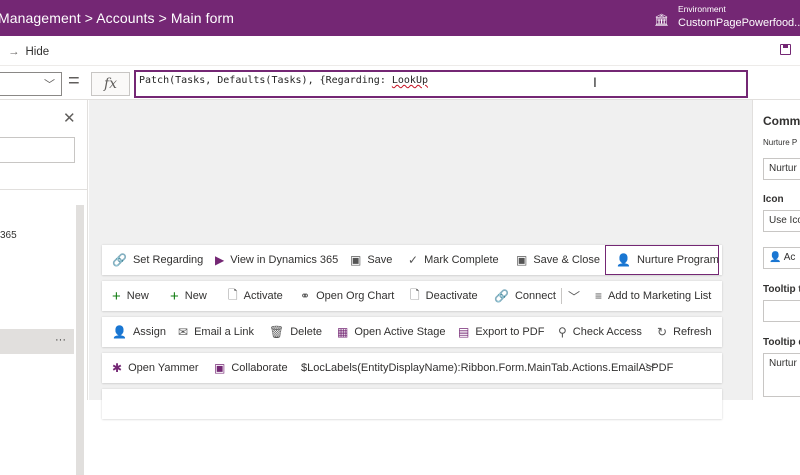 This screenshot has height=475, width=800. What do you see at coordinates (220, 368) in the screenshot?
I see `teams-icon: ▣` at bounding box center [220, 368].